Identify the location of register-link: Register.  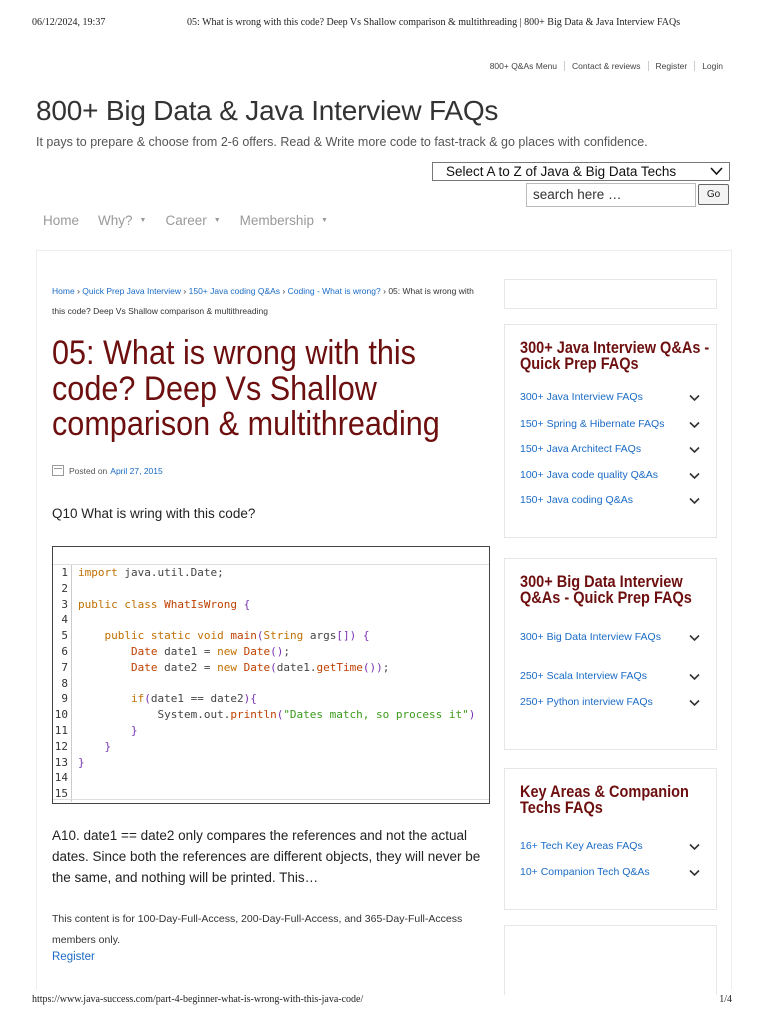
(73, 957).